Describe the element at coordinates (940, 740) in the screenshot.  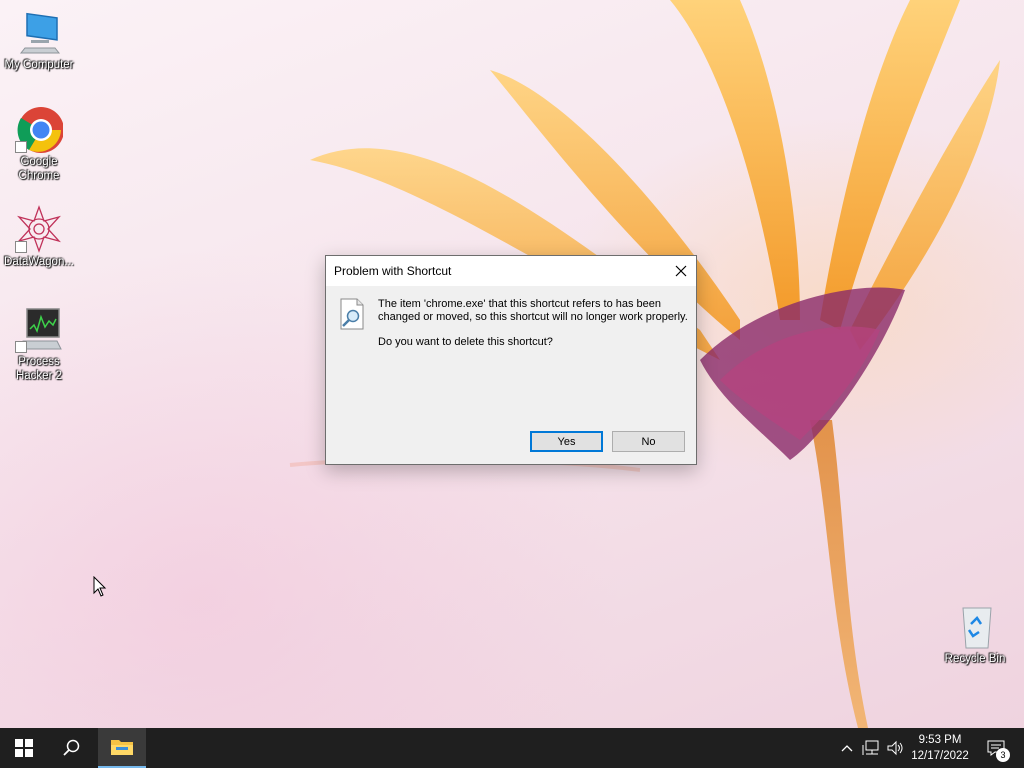
I see `clock-time: 9:53 PM` at that location.